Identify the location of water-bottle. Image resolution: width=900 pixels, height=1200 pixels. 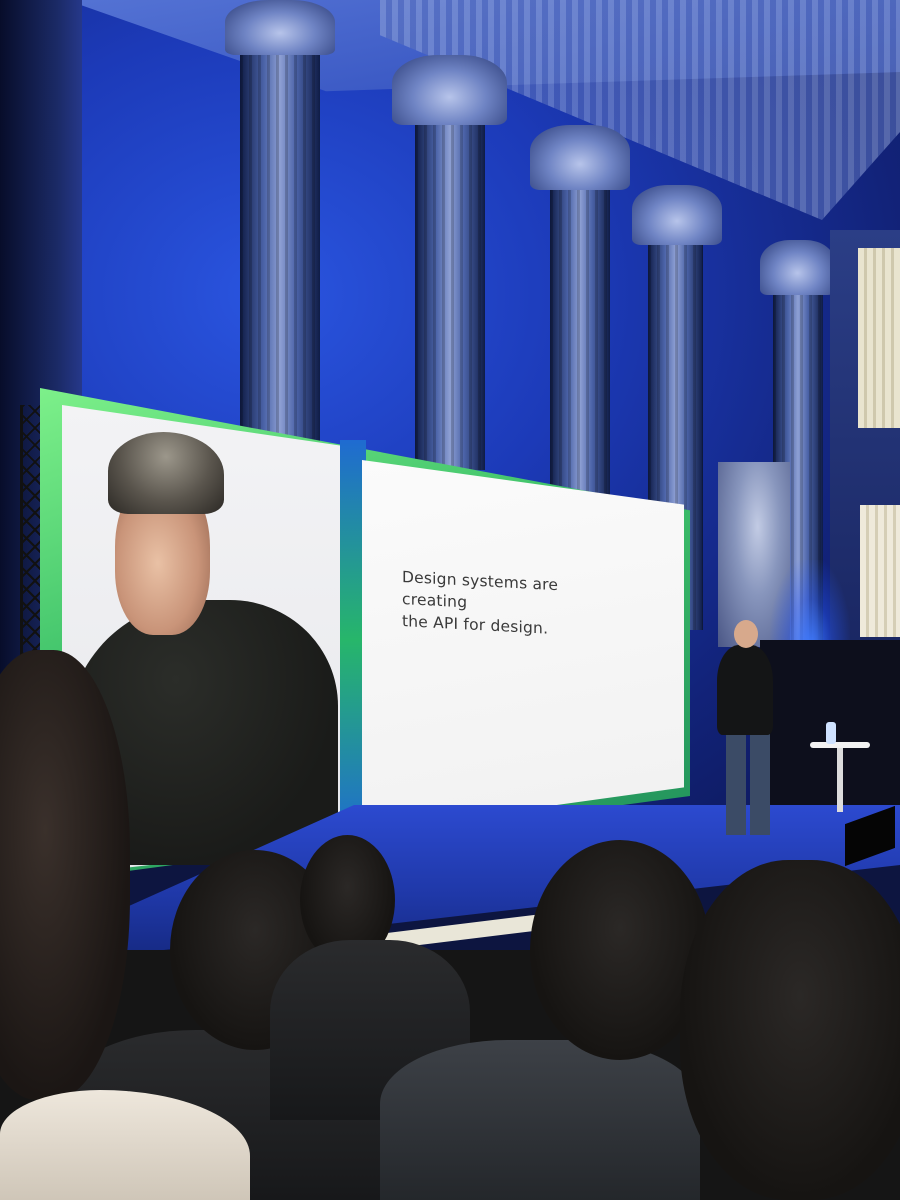
(831, 733).